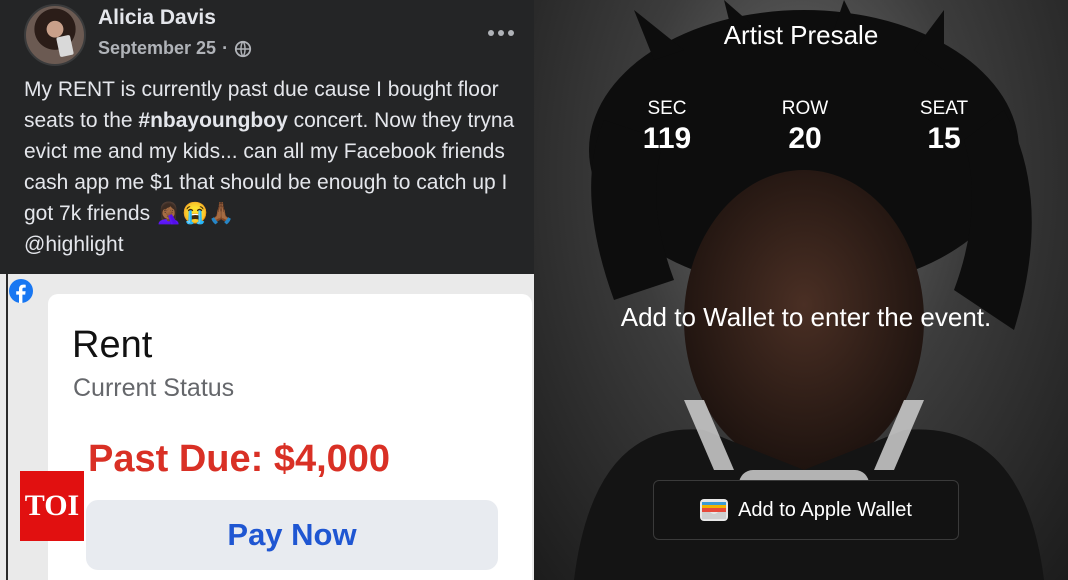  Describe the element at coordinates (667, 138) in the screenshot. I see `section-value: 119` at that location.